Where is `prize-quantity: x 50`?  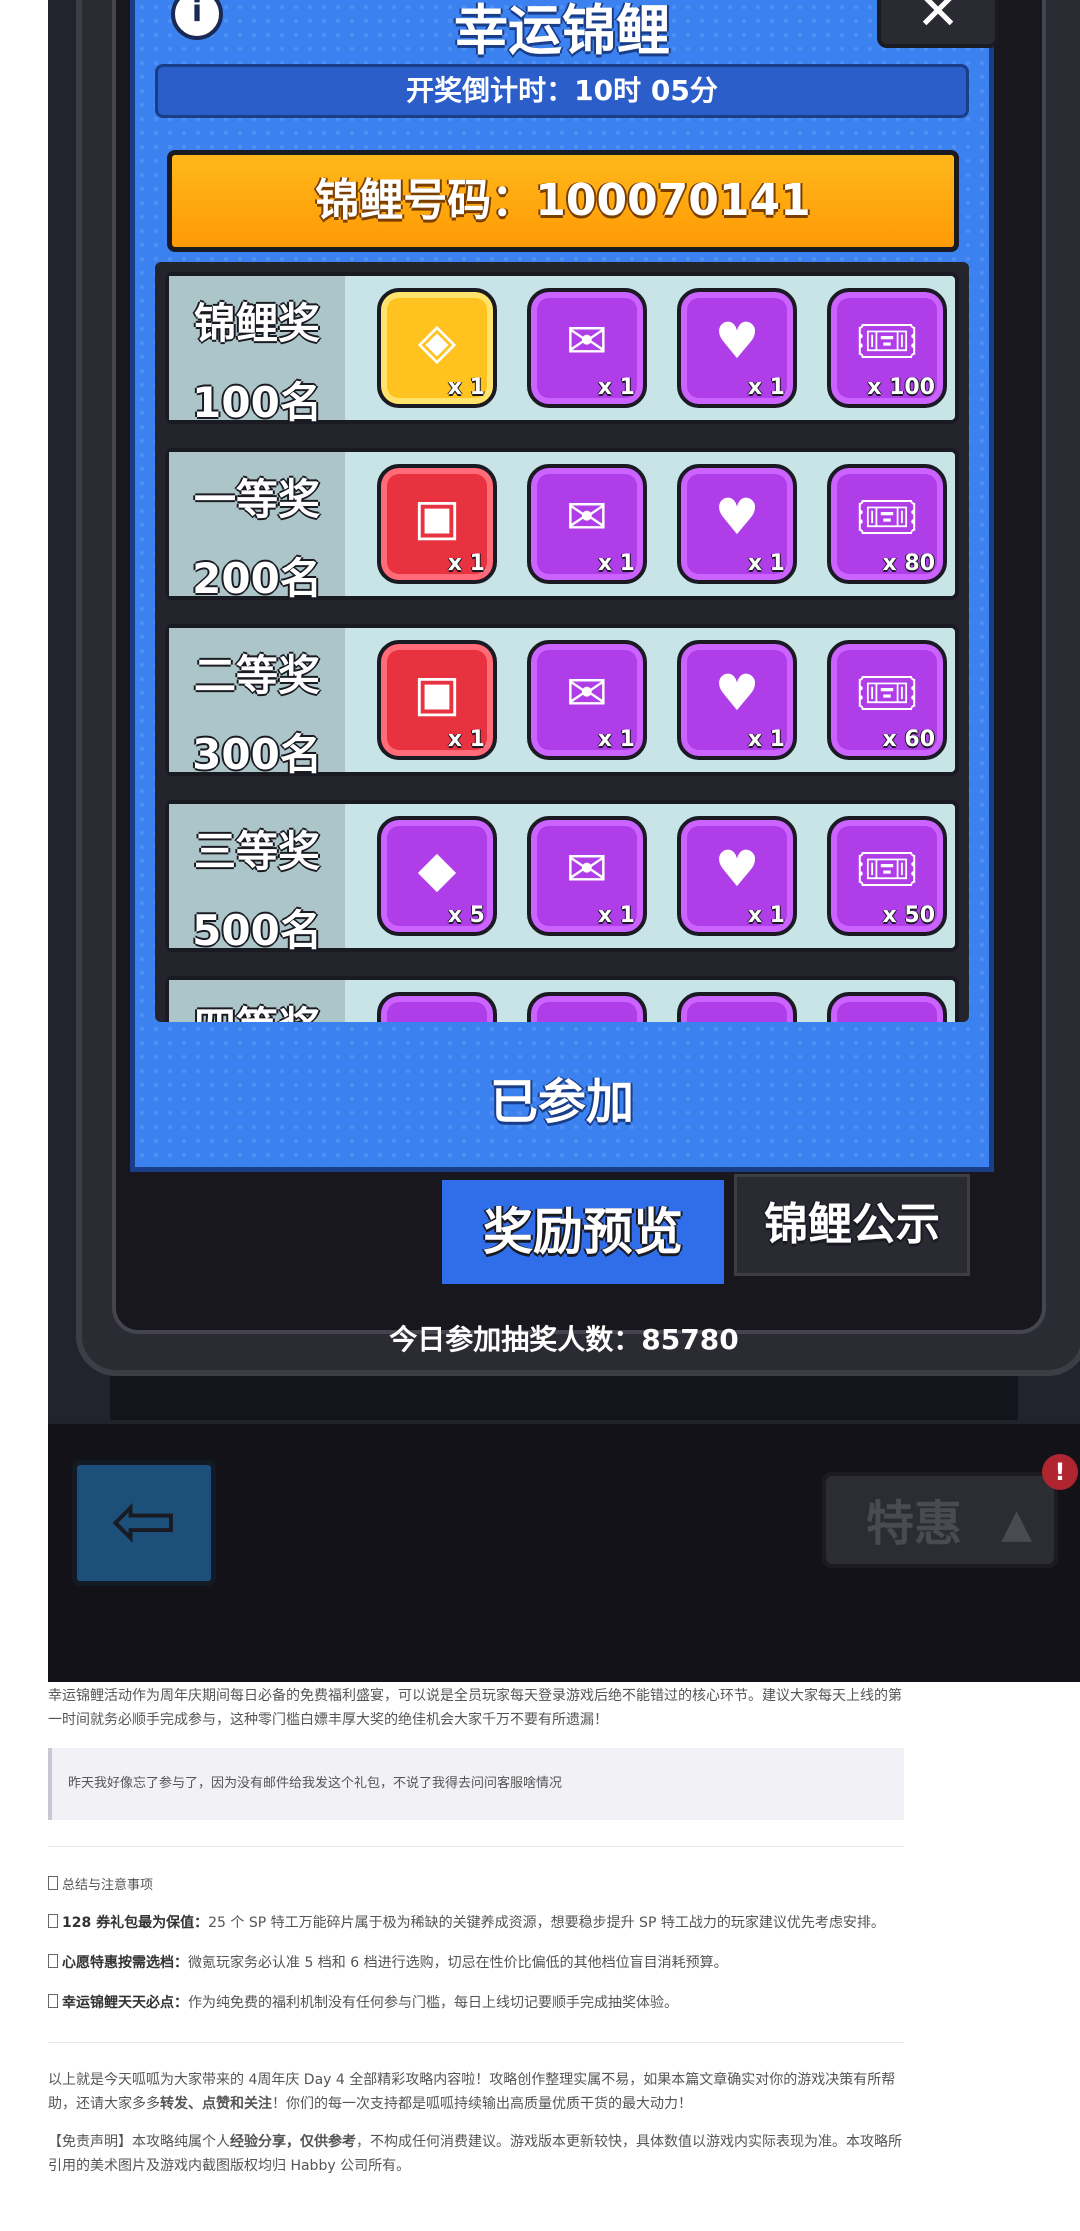 prize-quantity: x 50 is located at coordinates (908, 915).